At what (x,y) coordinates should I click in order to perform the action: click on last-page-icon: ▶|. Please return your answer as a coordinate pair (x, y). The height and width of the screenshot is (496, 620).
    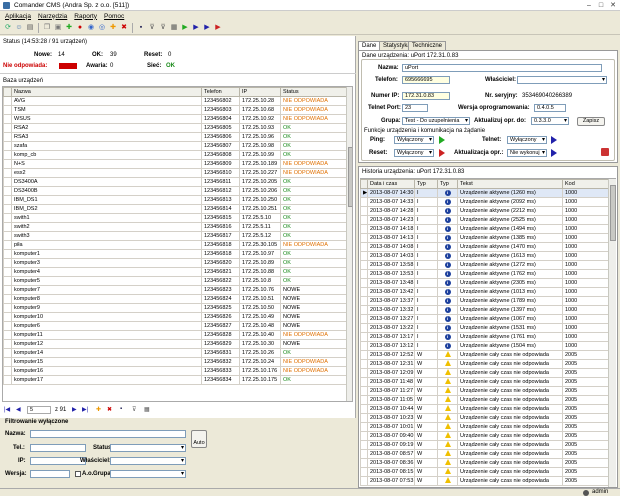
    Looking at the image, I should click on (85, 409).